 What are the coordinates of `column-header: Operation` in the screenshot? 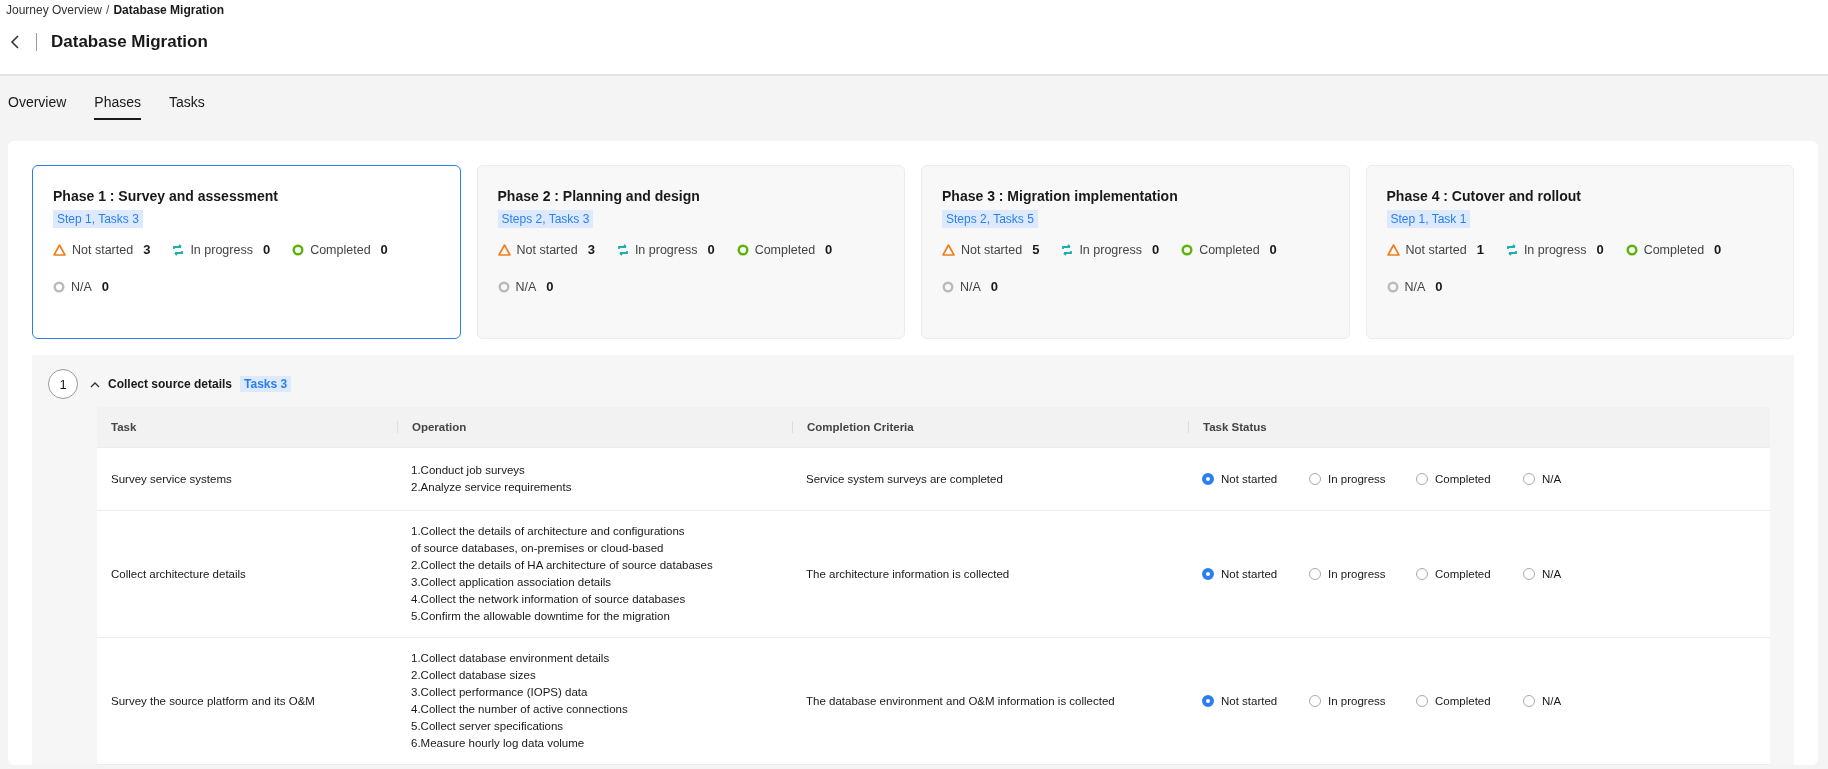 It's located at (594, 427).